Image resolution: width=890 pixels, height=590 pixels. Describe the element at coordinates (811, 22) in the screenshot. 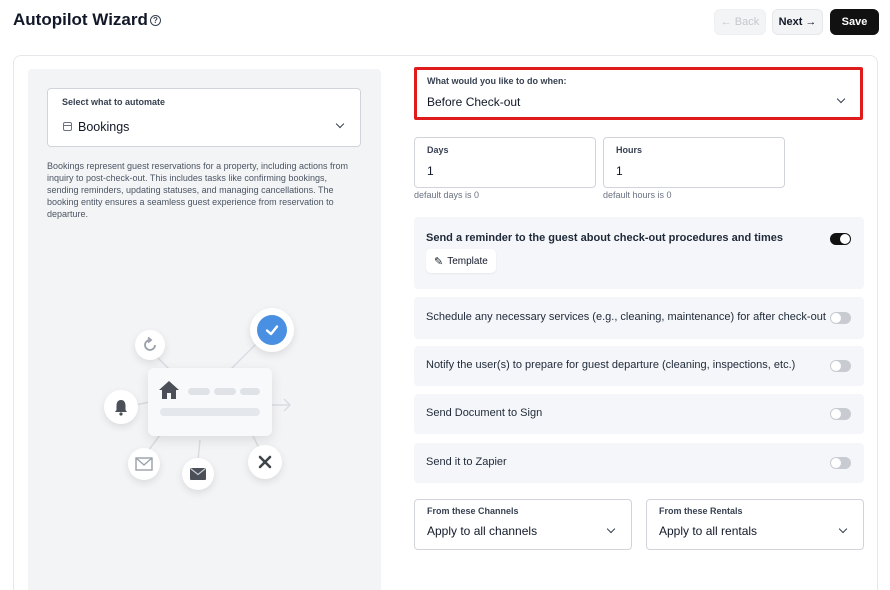

I see `next-arrow-icon: →` at that location.